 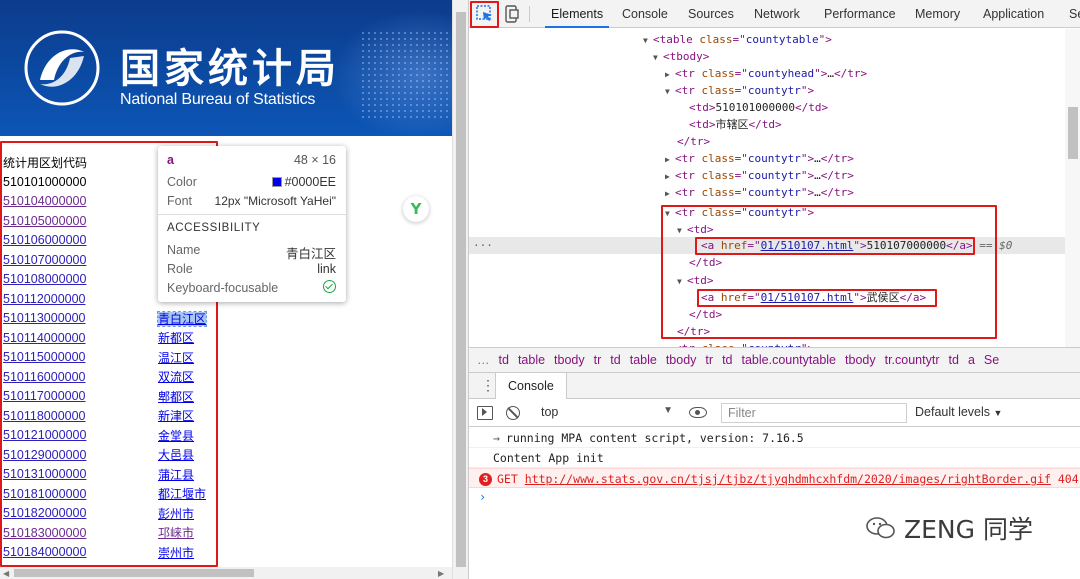 What do you see at coordinates (550, 412) in the screenshot?
I see `context-value: top` at bounding box center [550, 412].